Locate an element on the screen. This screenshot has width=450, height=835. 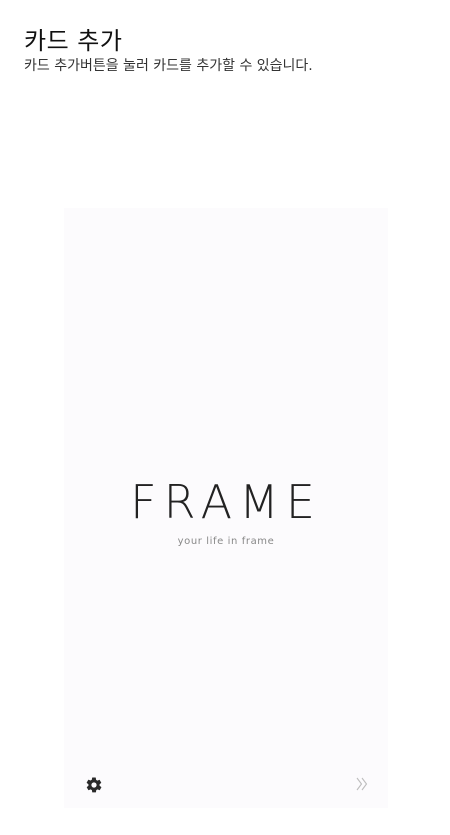
brand-name-text: FRAME is located at coordinates (226, 502).